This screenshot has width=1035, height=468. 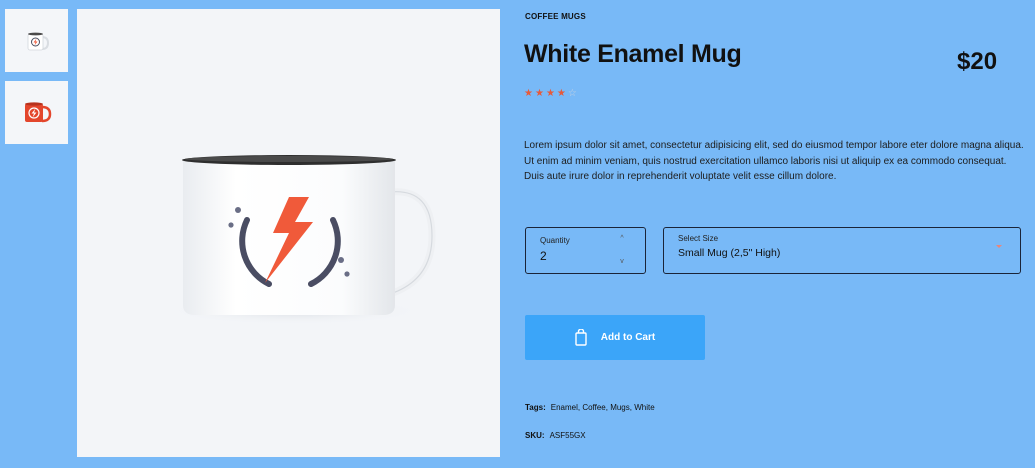 I want to click on red-mug-icon, so click(x=37, y=111).